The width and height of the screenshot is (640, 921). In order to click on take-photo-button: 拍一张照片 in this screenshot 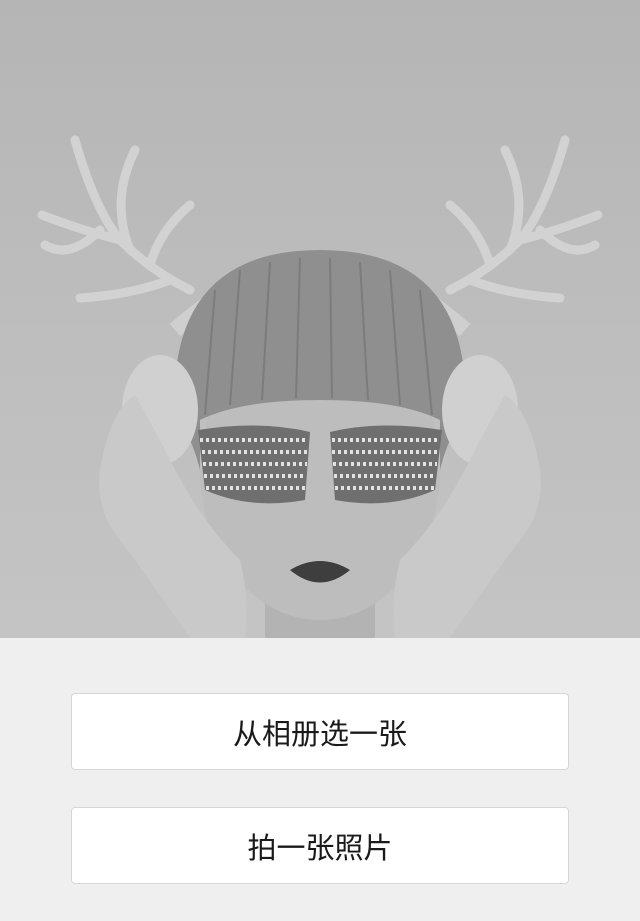, I will do `click(320, 845)`.